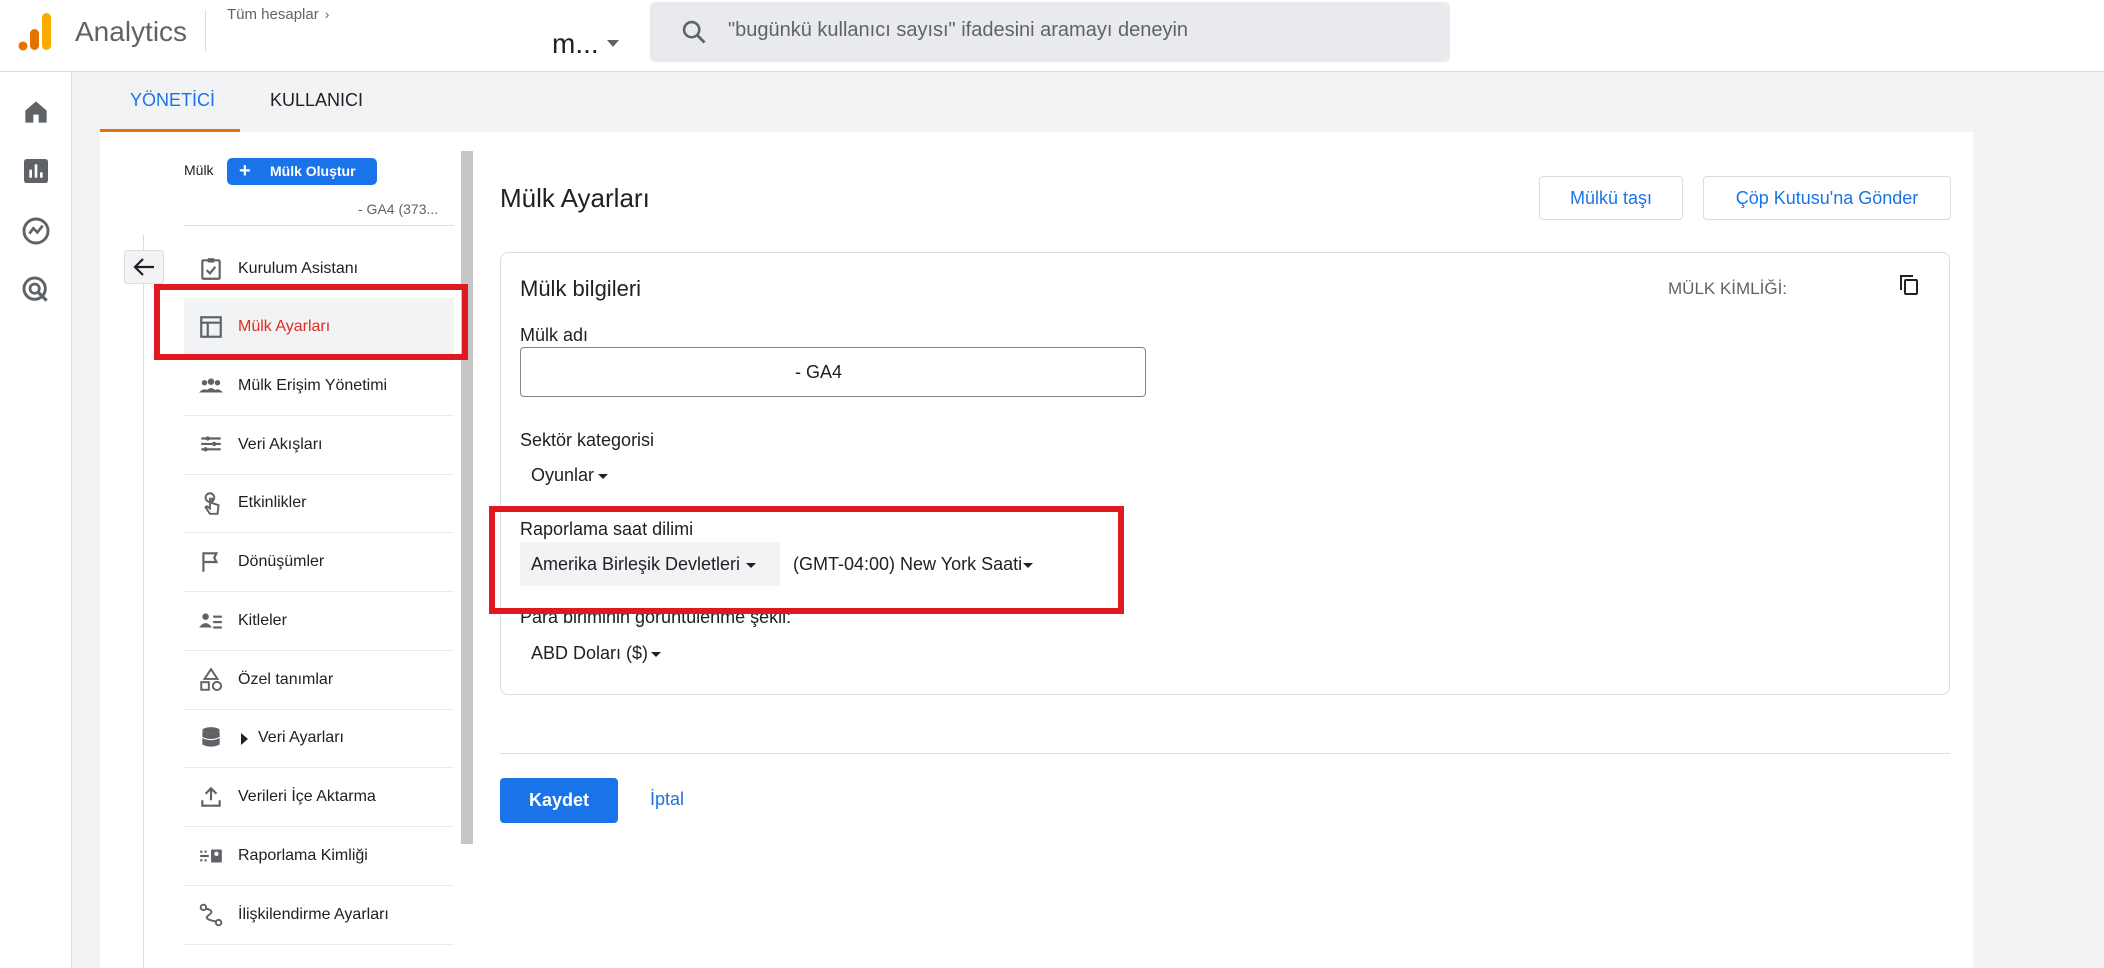 The height and width of the screenshot is (968, 2104). I want to click on property-id-label: MÜLK KİMLİĞİ:, so click(1728, 288).